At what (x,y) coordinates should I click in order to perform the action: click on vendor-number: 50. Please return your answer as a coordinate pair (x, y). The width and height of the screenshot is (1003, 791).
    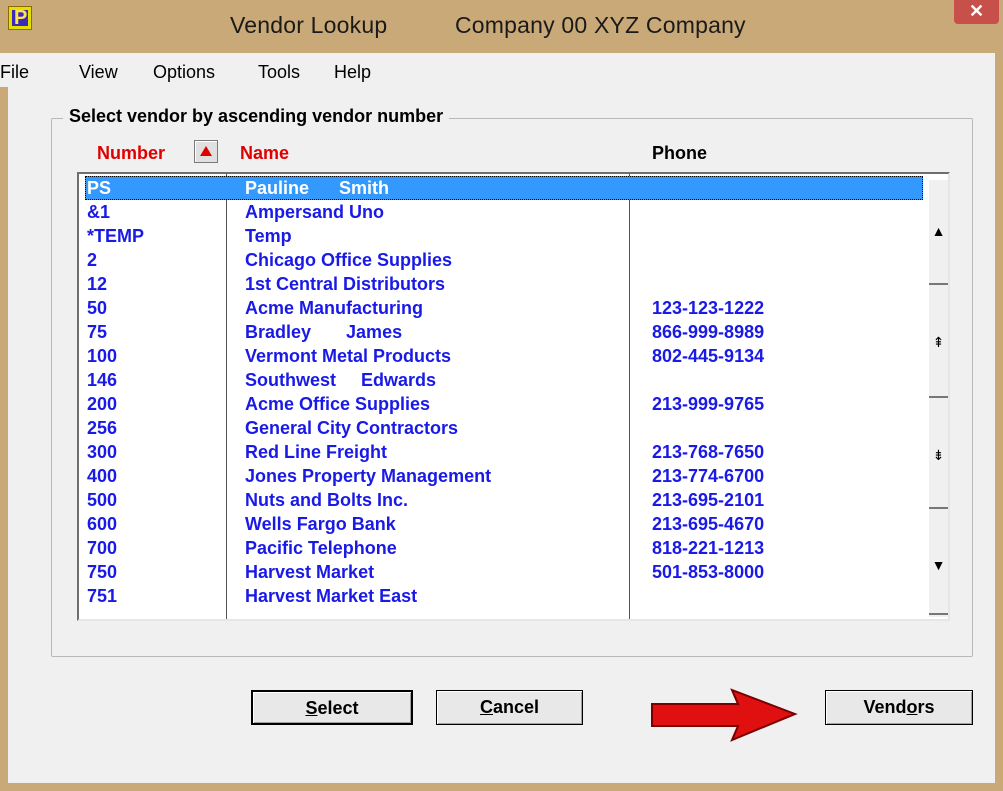
    Looking at the image, I should click on (97, 308).